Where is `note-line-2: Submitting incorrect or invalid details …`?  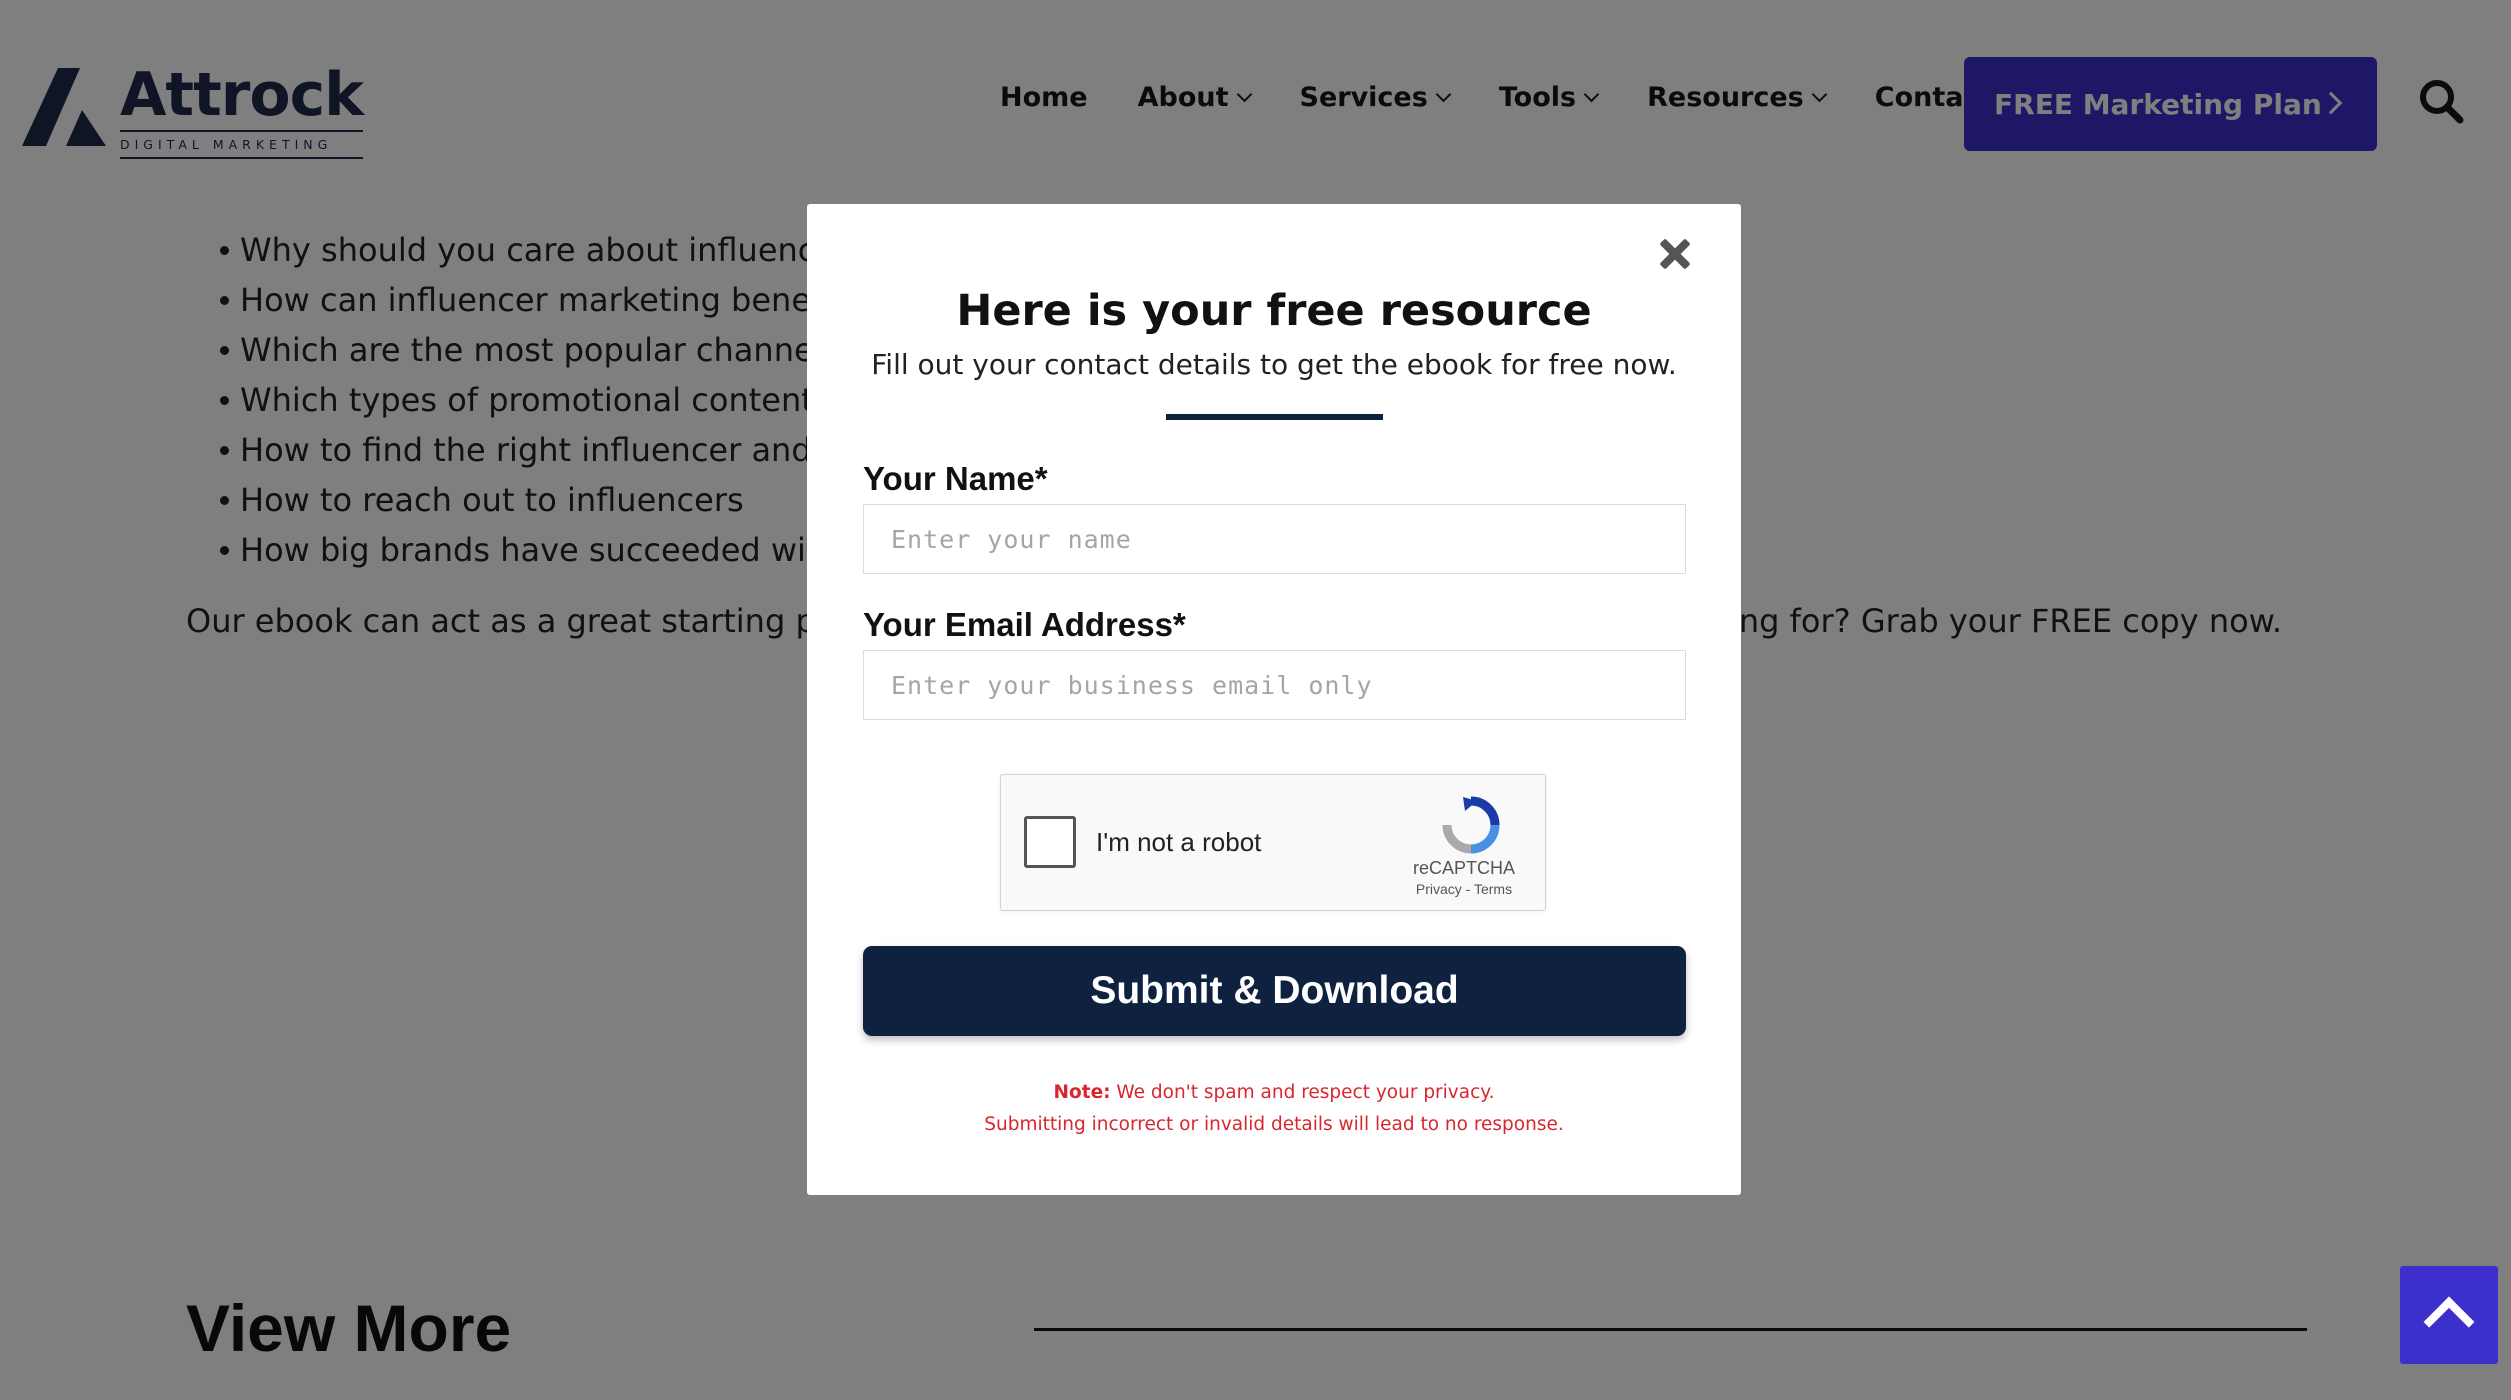 note-line-2: Submitting incorrect or invalid details … is located at coordinates (1274, 1124).